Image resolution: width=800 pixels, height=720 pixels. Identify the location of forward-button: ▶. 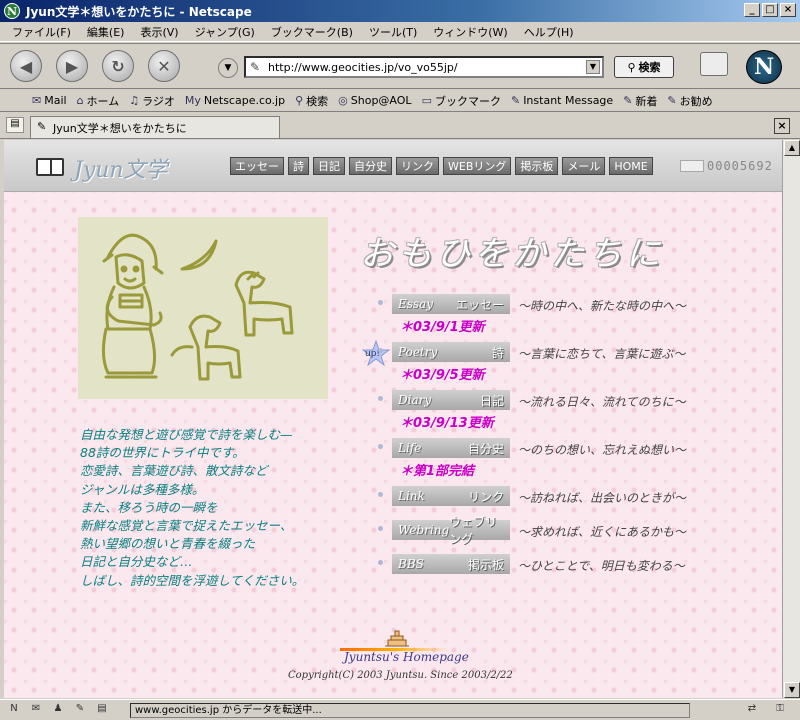
(72, 66).